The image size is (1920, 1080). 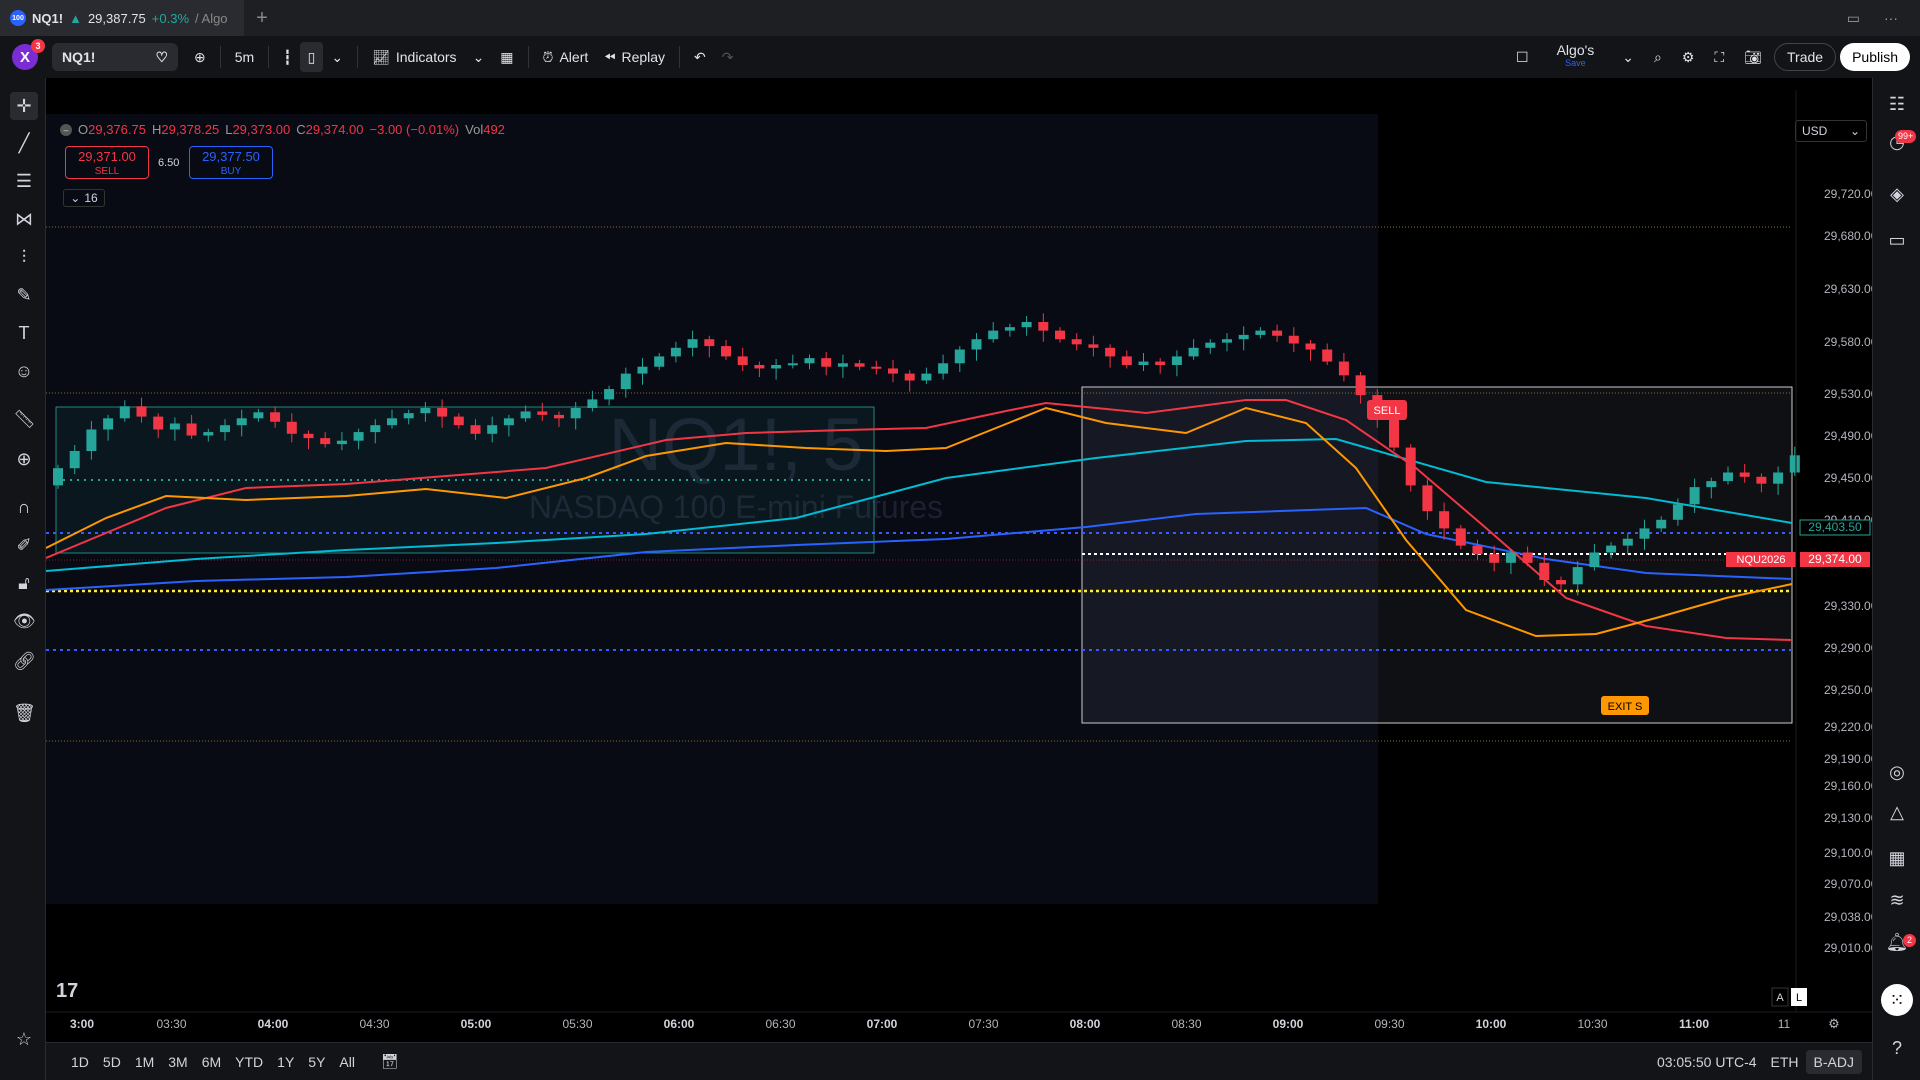 What do you see at coordinates (24, 143) in the screenshot?
I see `trendline-icon: ╱` at bounding box center [24, 143].